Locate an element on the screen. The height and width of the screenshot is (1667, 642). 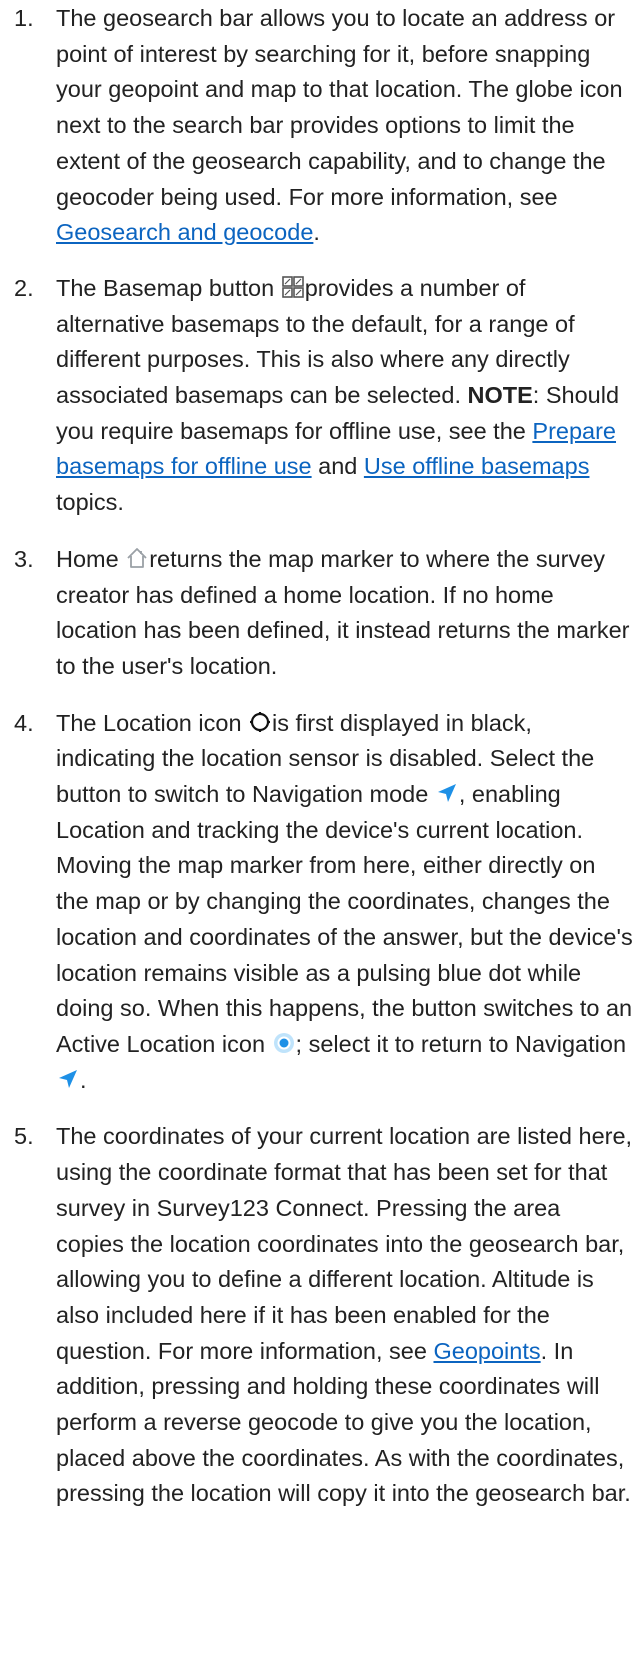
item-number: 2. is located at coordinates (24, 287).